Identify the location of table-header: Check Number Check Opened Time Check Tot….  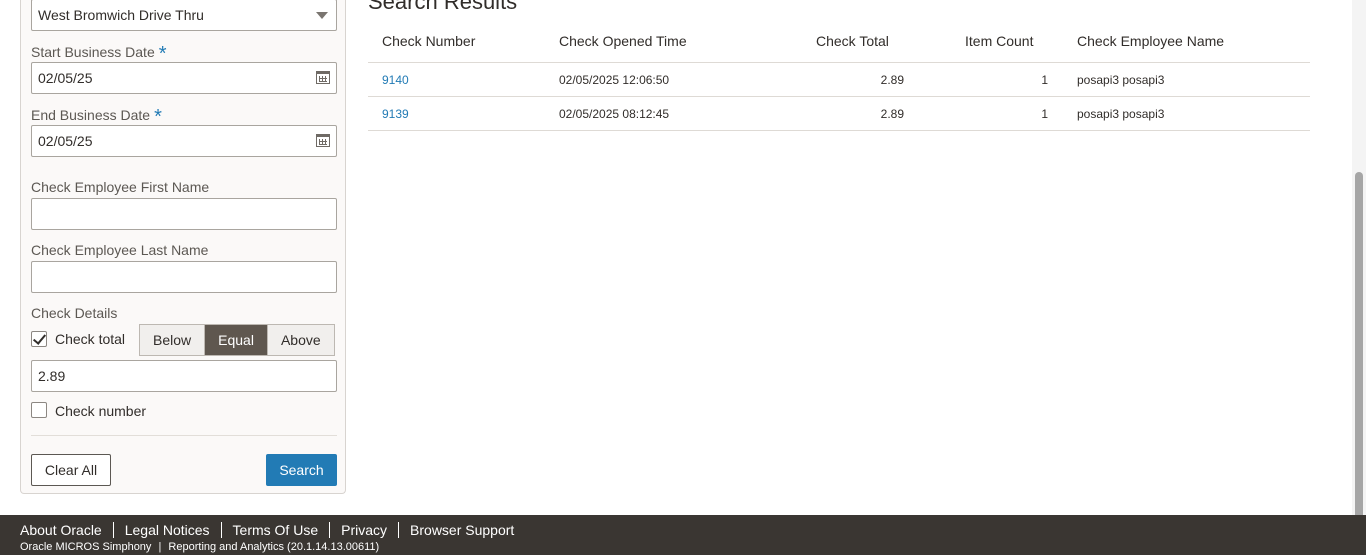
(839, 43).